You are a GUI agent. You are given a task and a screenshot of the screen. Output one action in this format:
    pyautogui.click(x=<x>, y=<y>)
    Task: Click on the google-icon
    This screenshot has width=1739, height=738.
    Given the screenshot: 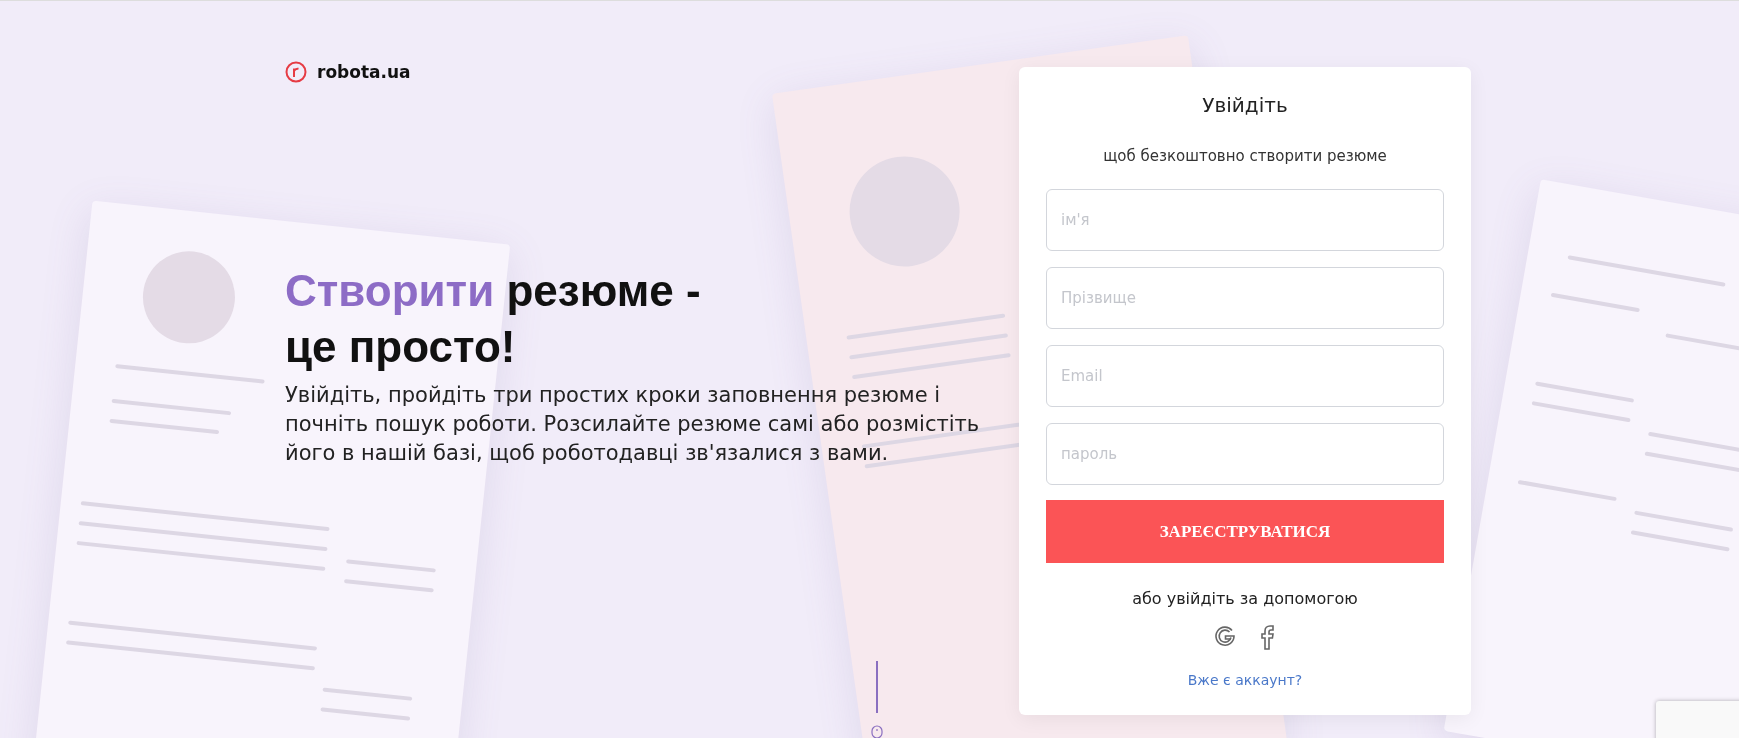 What is the action you would take?
    pyautogui.click(x=1225, y=636)
    